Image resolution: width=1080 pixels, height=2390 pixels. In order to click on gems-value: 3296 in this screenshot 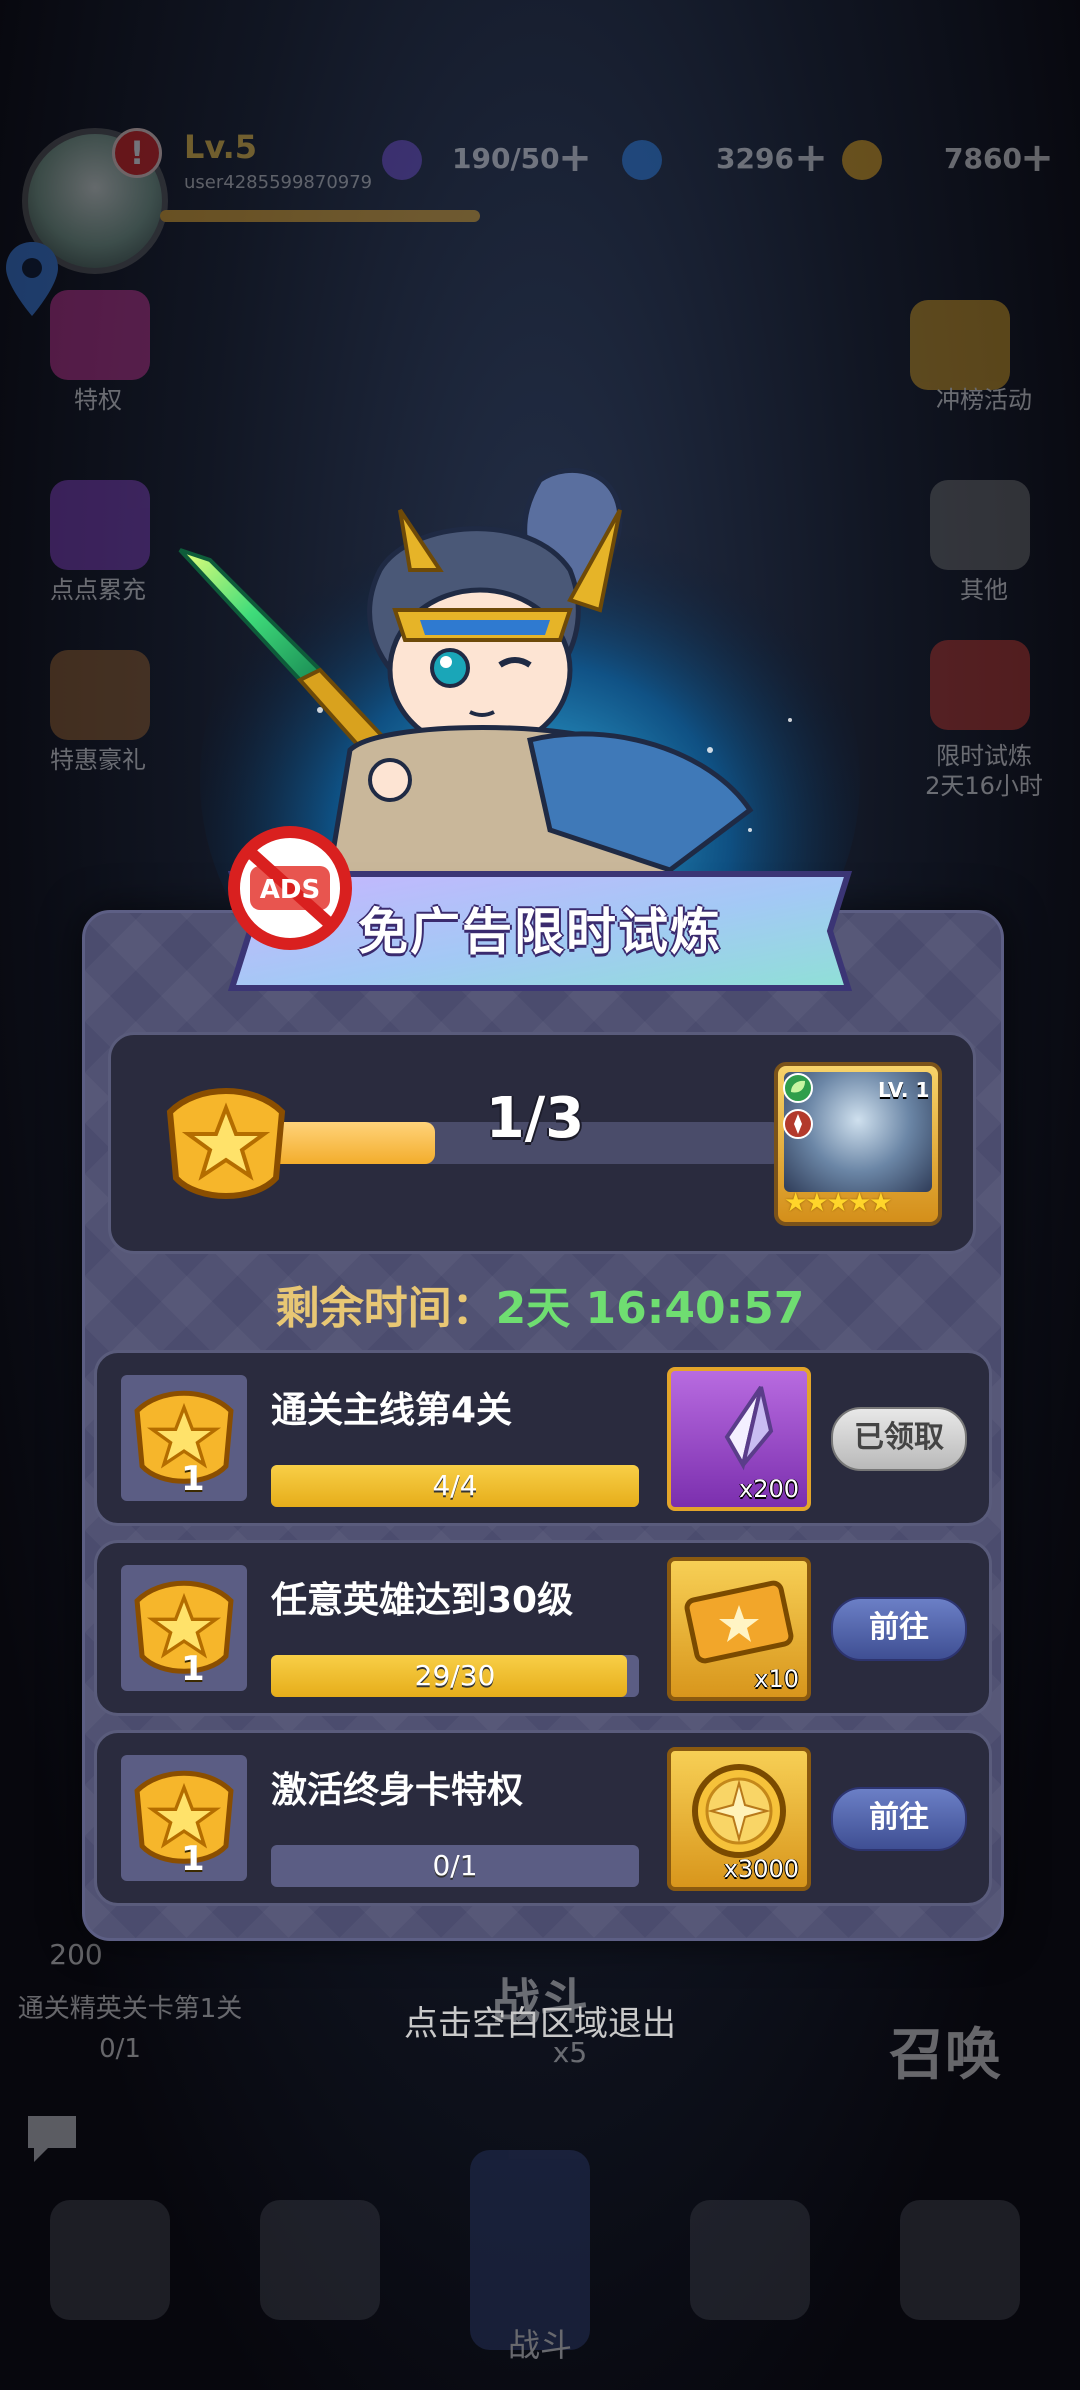, I will do `click(755, 158)`.